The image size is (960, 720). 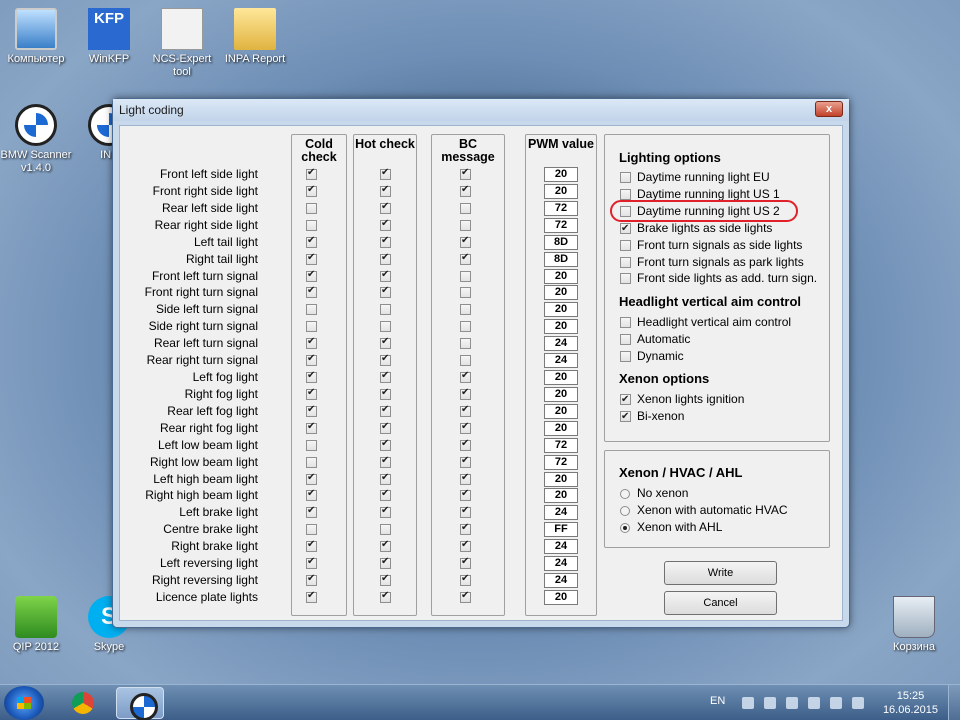 I want to click on bmw-scanner-desktop-icon: BMW Scanner v1.4.0, so click(x=37, y=139).